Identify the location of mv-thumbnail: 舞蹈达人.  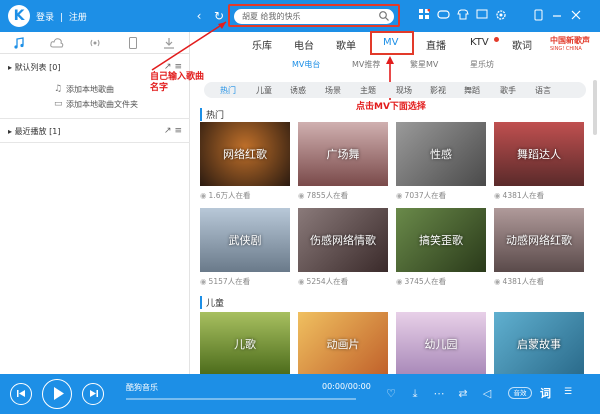
(539, 154).